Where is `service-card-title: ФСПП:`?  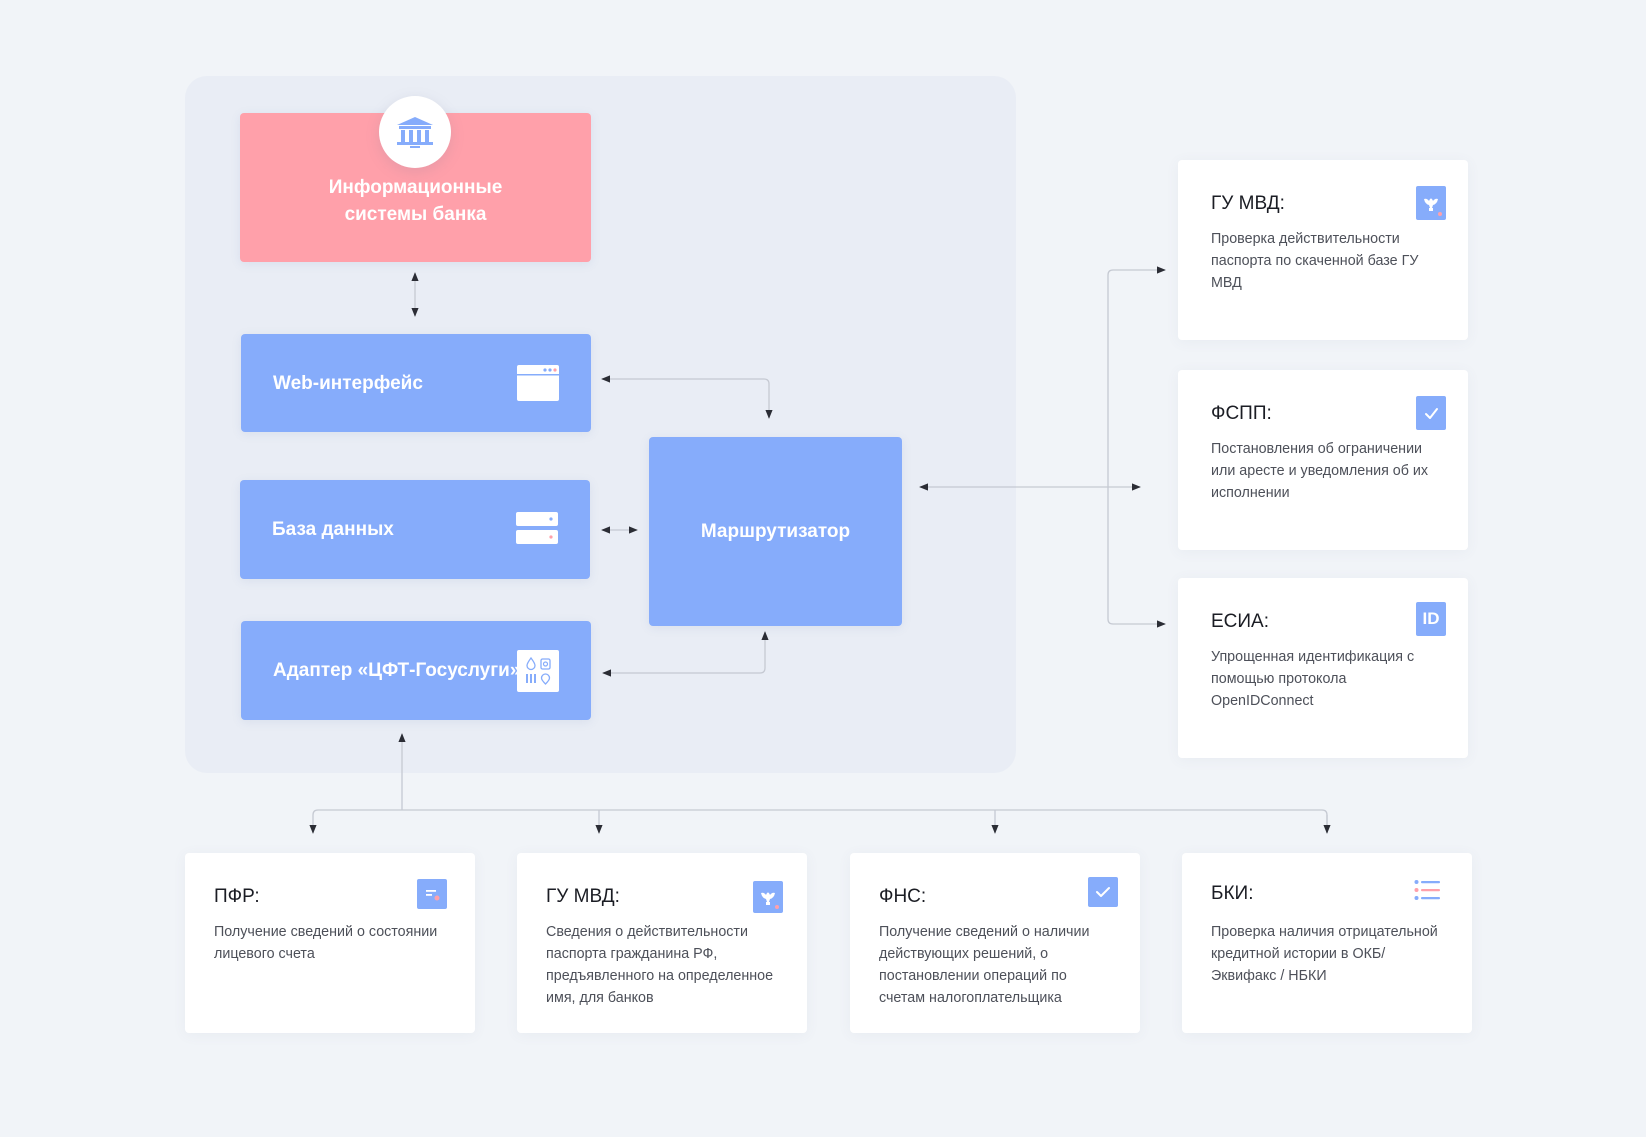 service-card-title: ФСПП: is located at coordinates (1241, 413).